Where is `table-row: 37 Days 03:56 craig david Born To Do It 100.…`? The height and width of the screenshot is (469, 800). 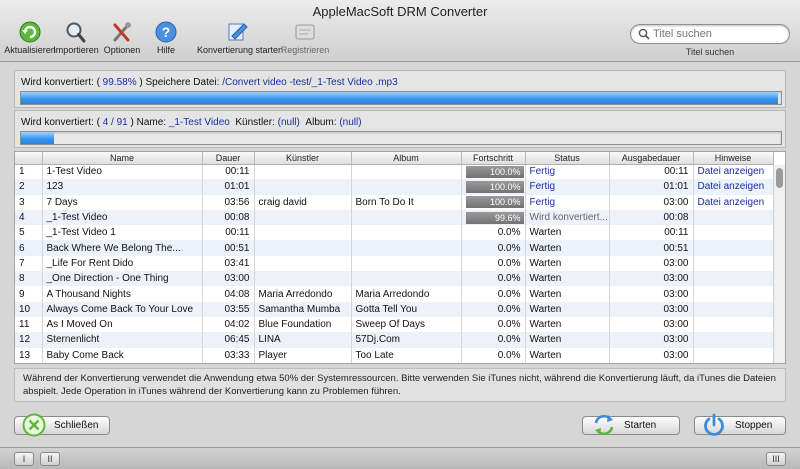
table-row: 37 Days 03:56 craig david Born To Do It 100.… is located at coordinates (394, 202).